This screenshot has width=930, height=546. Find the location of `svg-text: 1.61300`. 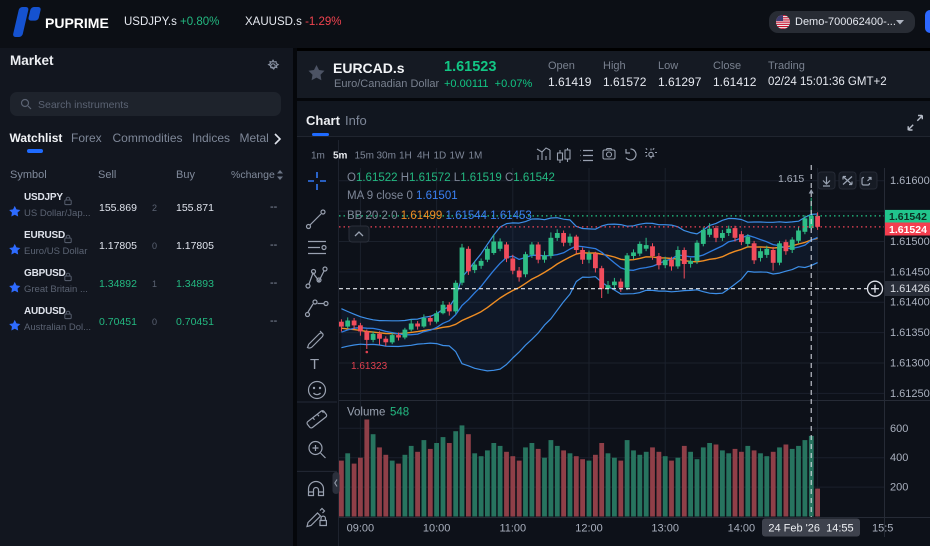

svg-text: 1.61300 is located at coordinates (910, 364).